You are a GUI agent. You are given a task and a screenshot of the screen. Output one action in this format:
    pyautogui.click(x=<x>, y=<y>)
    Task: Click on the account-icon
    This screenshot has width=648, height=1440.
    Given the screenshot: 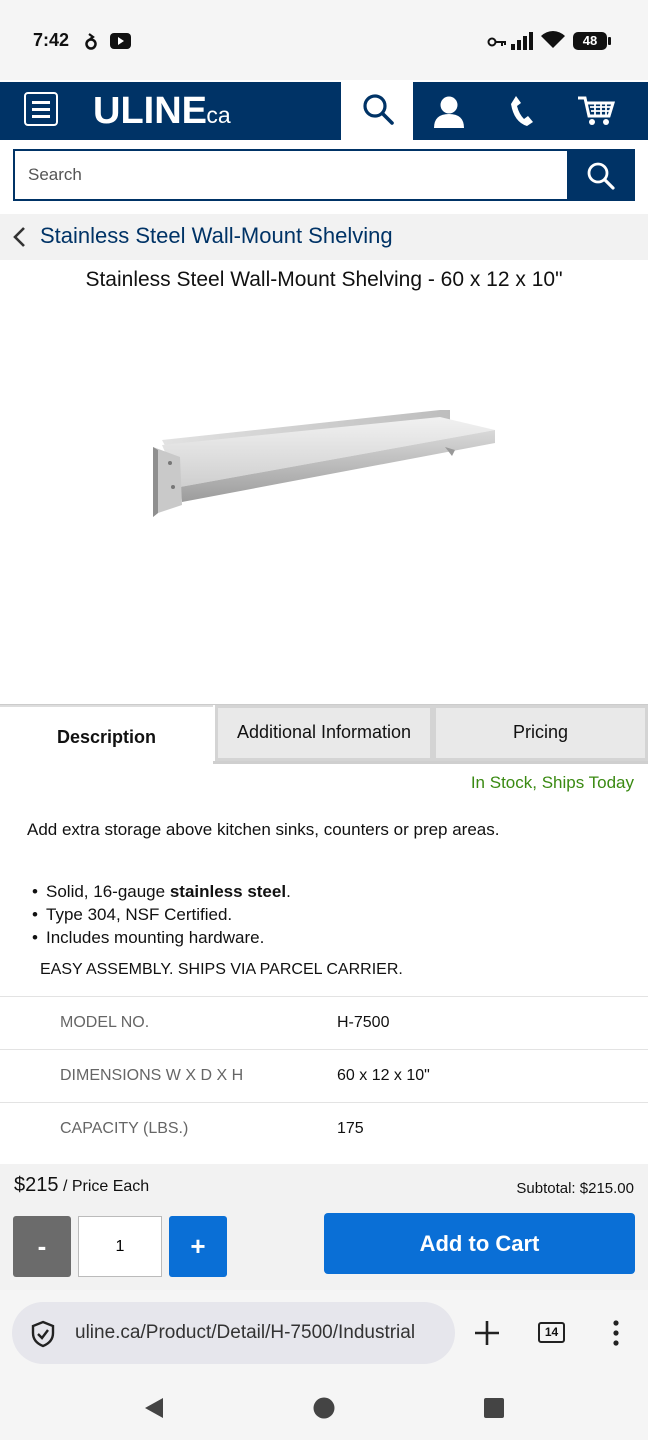 What is the action you would take?
    pyautogui.click(x=449, y=113)
    